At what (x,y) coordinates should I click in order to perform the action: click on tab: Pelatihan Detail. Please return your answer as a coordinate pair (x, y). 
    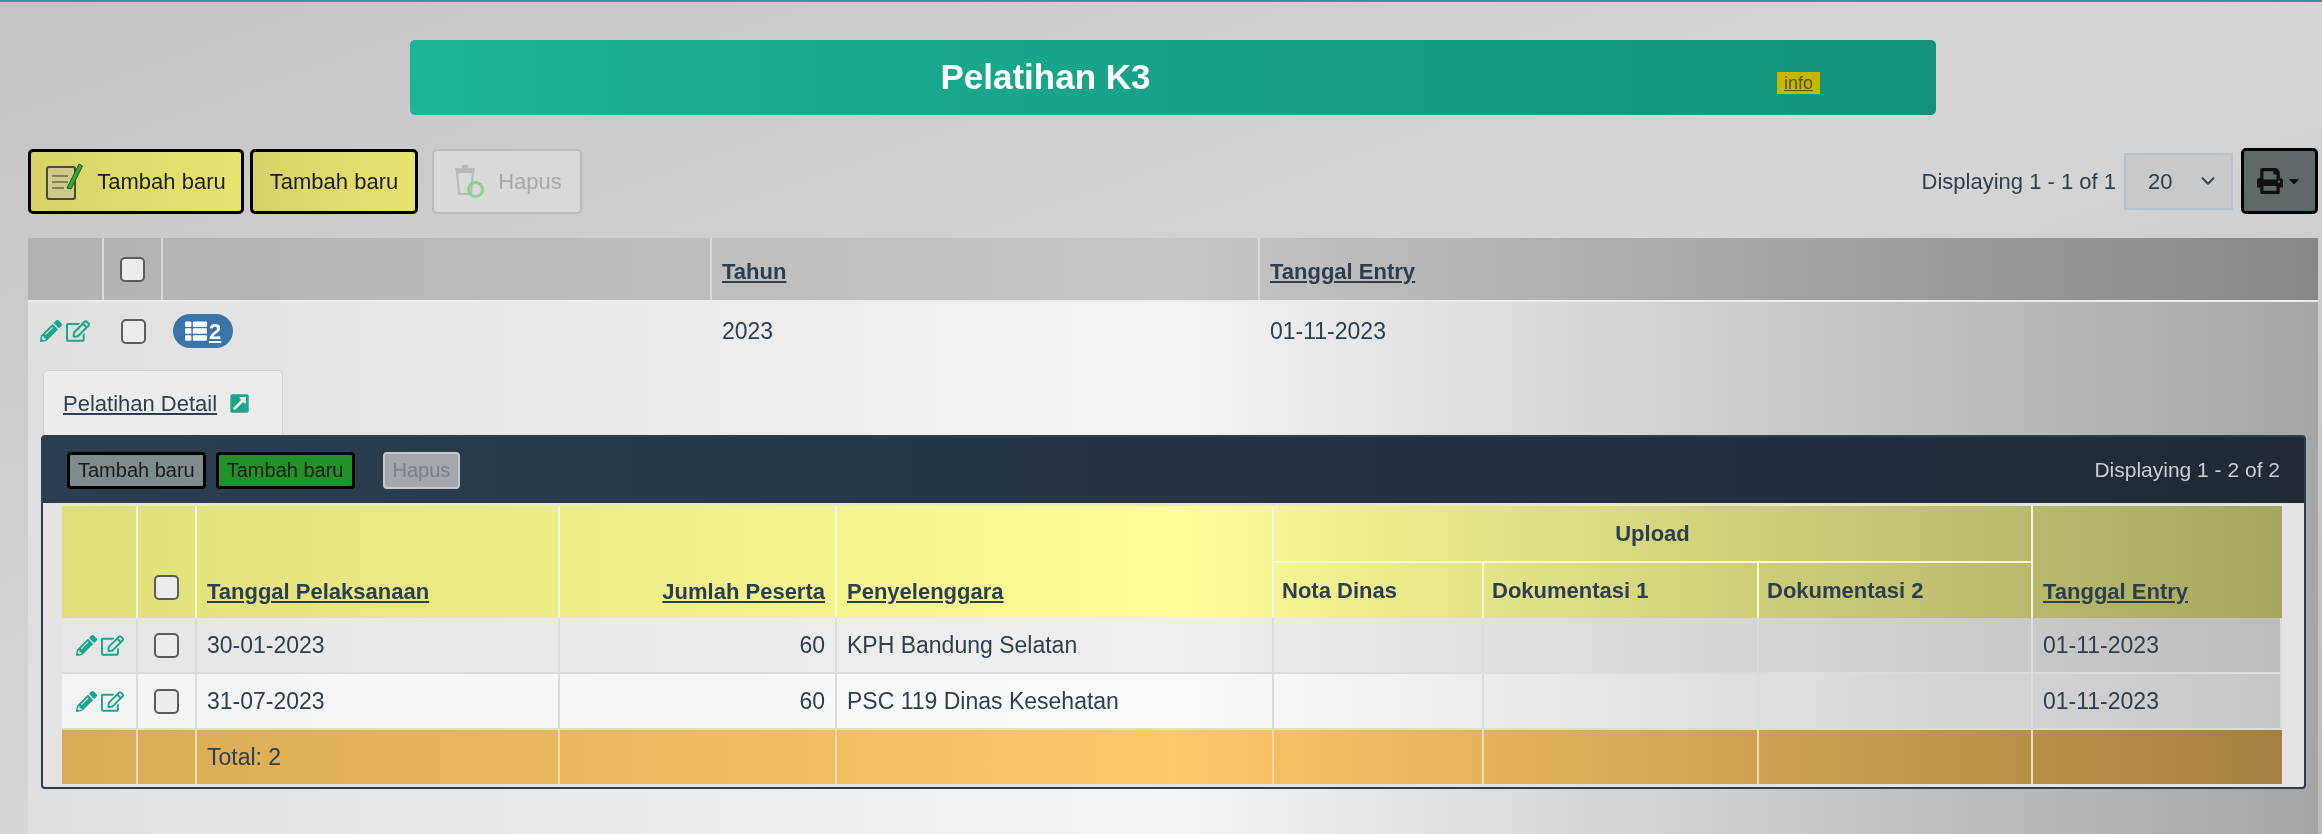
    Looking at the image, I should click on (163, 402).